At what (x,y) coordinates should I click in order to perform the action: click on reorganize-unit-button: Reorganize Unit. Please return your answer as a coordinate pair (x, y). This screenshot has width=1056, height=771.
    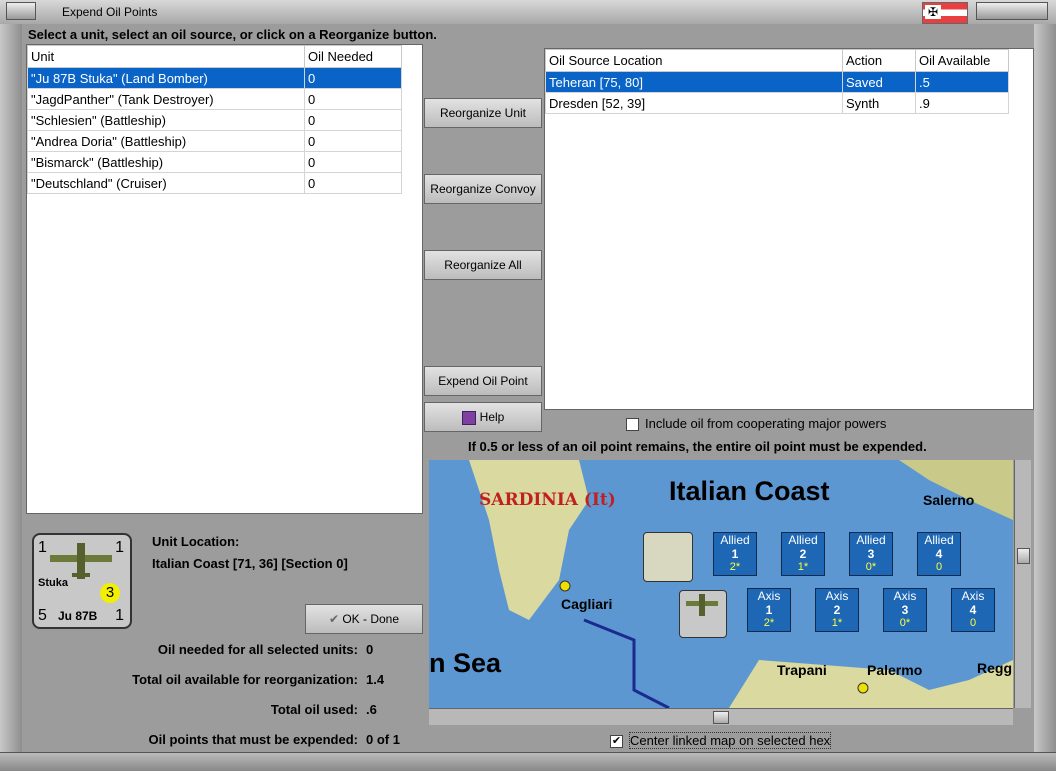
    Looking at the image, I should click on (483, 113).